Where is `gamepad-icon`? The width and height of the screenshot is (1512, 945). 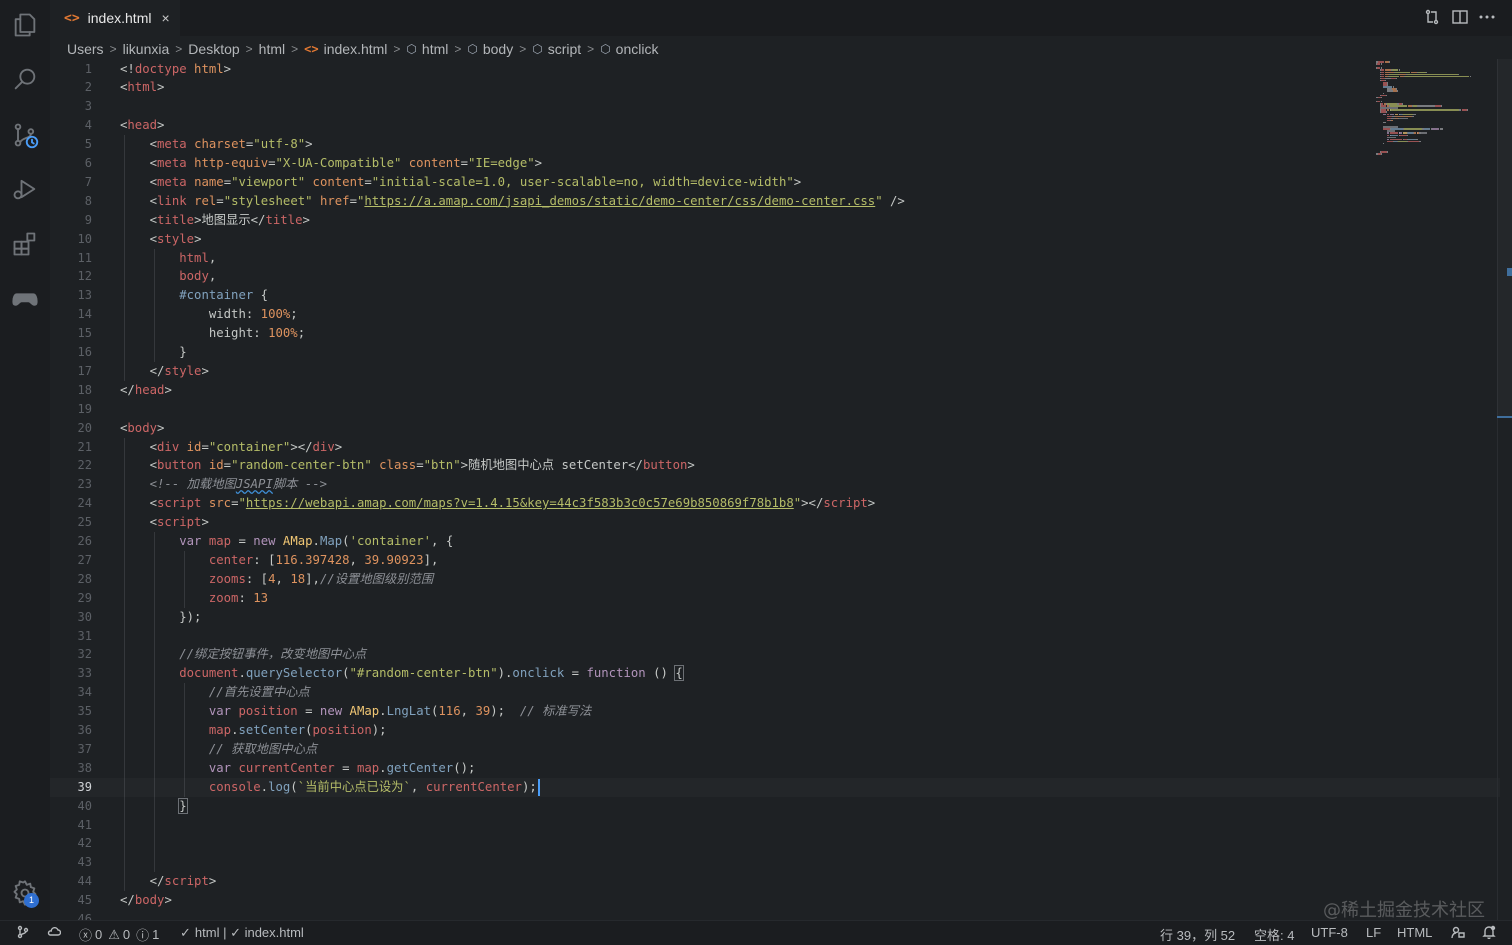
gamepad-icon is located at coordinates (25, 299).